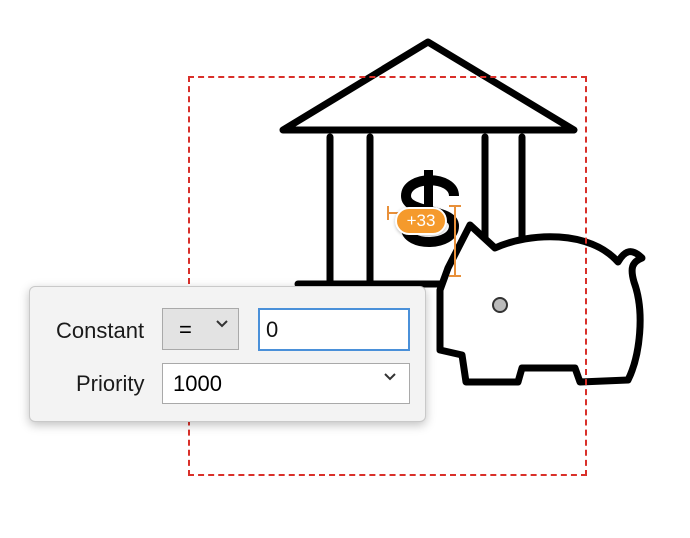 This screenshot has height=538, width=690. Describe the element at coordinates (227, 354) in the screenshot. I see `constraint-popover: Constant = Priority 1000` at that location.